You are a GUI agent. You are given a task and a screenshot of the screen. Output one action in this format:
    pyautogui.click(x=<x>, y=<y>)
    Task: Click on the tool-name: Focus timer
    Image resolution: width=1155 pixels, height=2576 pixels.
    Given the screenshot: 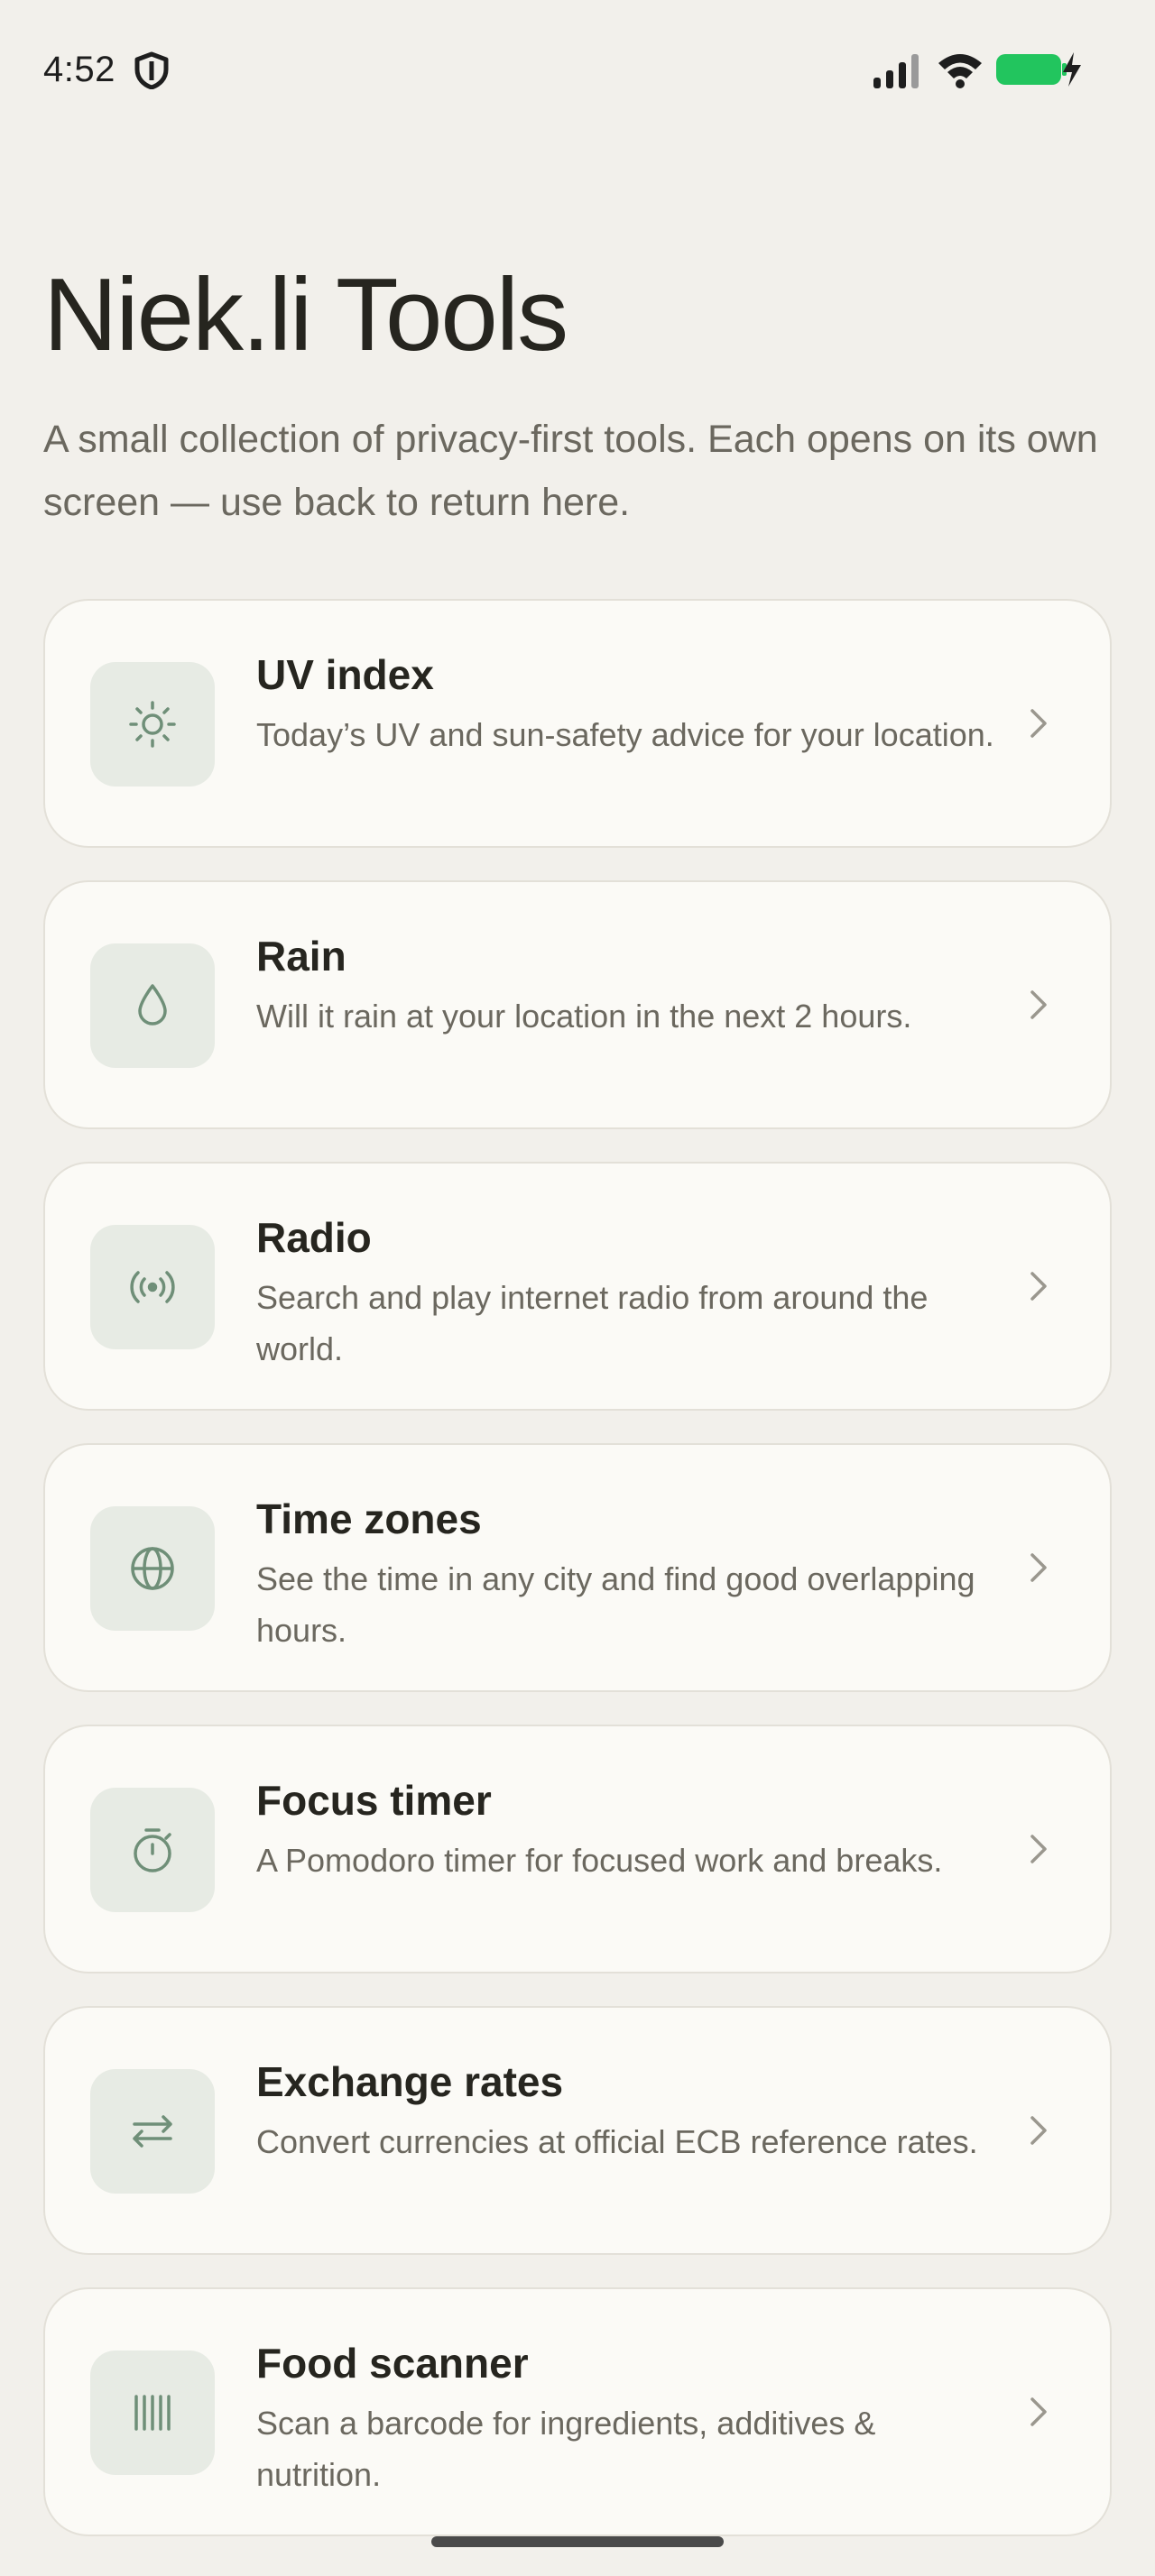 What is the action you would take?
    pyautogui.click(x=374, y=1800)
    